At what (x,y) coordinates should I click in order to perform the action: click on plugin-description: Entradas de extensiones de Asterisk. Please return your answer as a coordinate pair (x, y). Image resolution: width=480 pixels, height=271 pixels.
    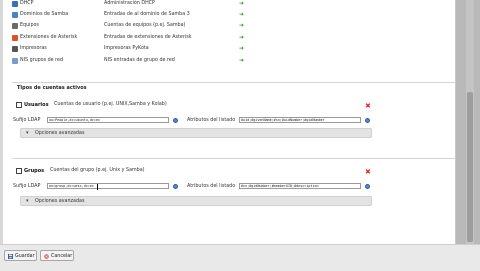
    Looking at the image, I should click on (148, 37).